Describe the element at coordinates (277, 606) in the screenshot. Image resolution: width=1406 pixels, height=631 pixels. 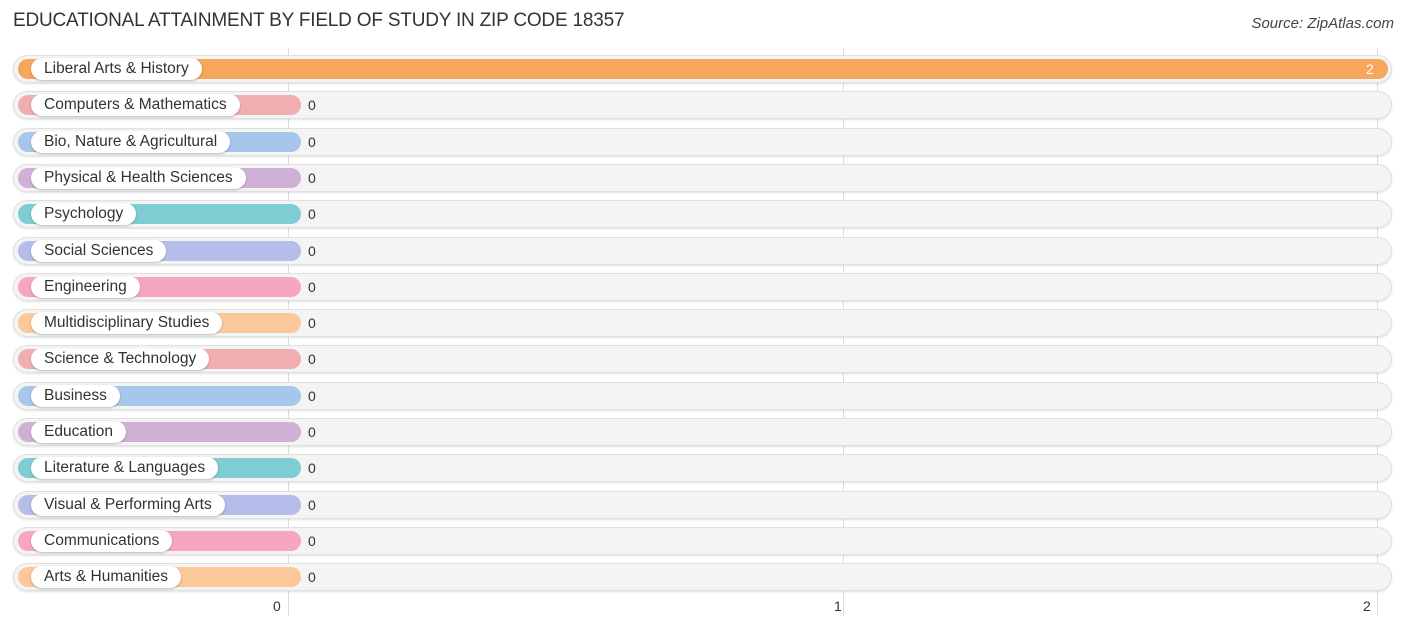
I see `x-tick-label: 0` at that location.